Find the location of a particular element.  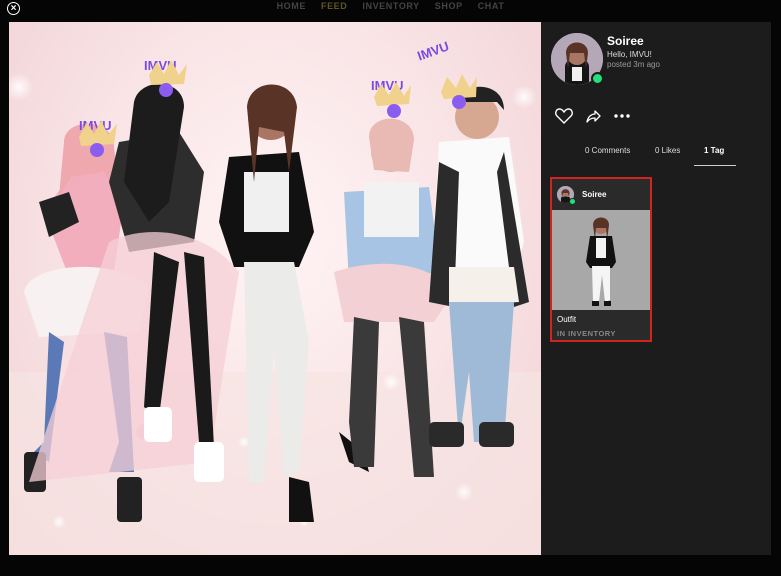

more-icon is located at coordinates (622, 116).